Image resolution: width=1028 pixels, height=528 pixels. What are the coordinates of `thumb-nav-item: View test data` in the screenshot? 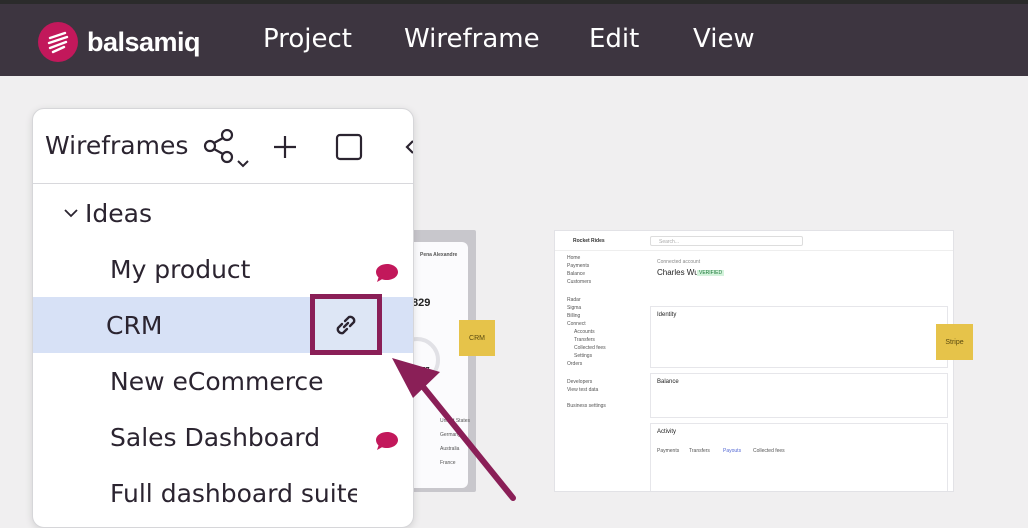 It's located at (583, 390).